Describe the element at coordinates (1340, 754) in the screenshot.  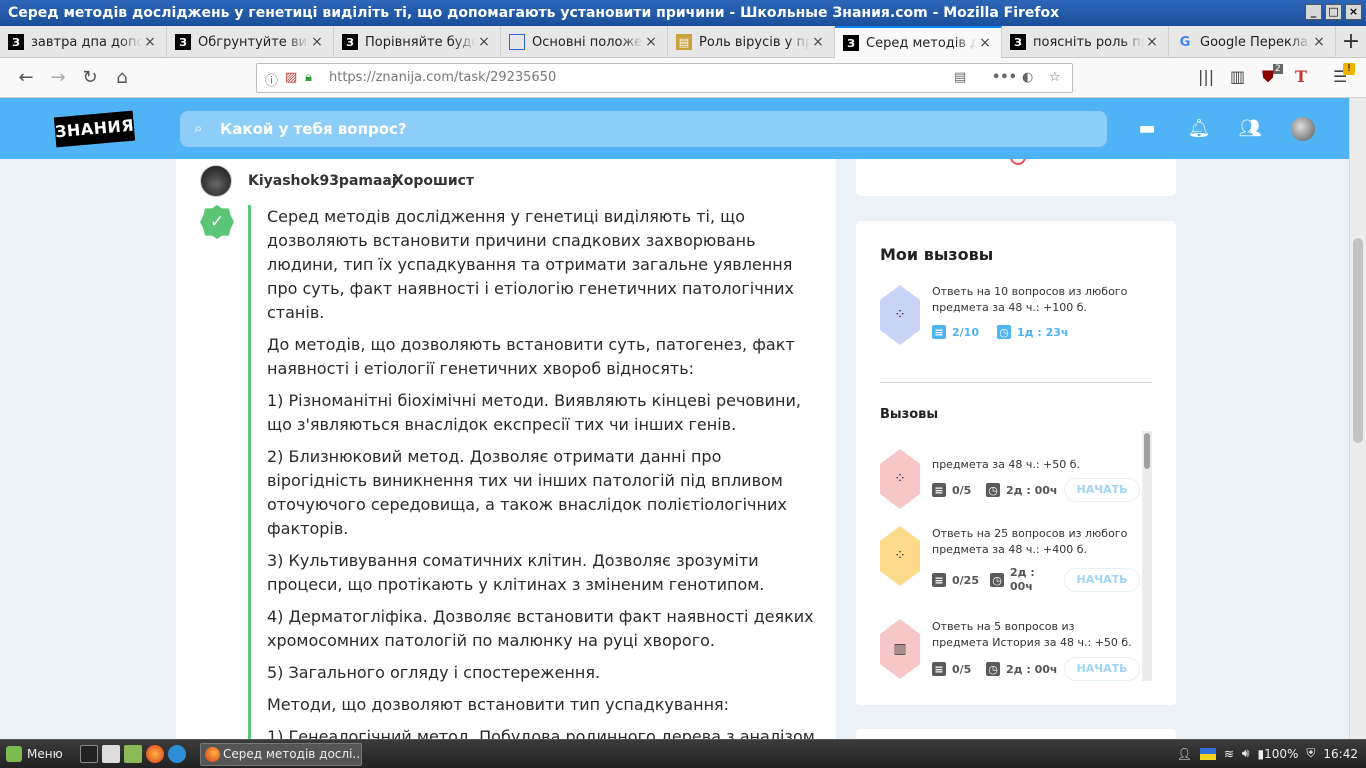
I see `clock: 16:42` at that location.